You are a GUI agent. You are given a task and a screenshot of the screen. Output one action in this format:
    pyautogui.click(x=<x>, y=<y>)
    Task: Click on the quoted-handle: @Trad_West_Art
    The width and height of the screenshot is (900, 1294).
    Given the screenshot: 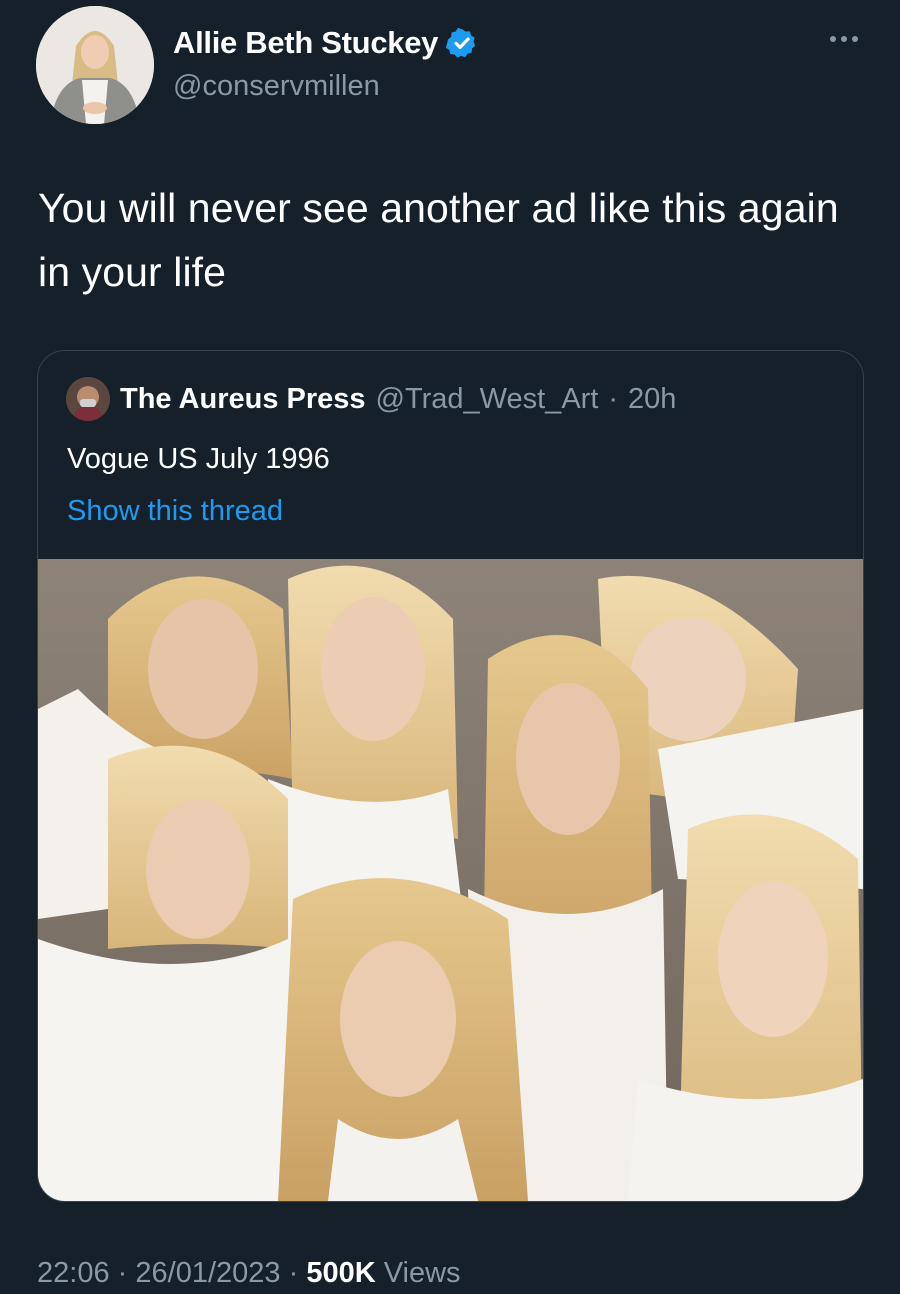 What is the action you would take?
    pyautogui.click(x=487, y=399)
    